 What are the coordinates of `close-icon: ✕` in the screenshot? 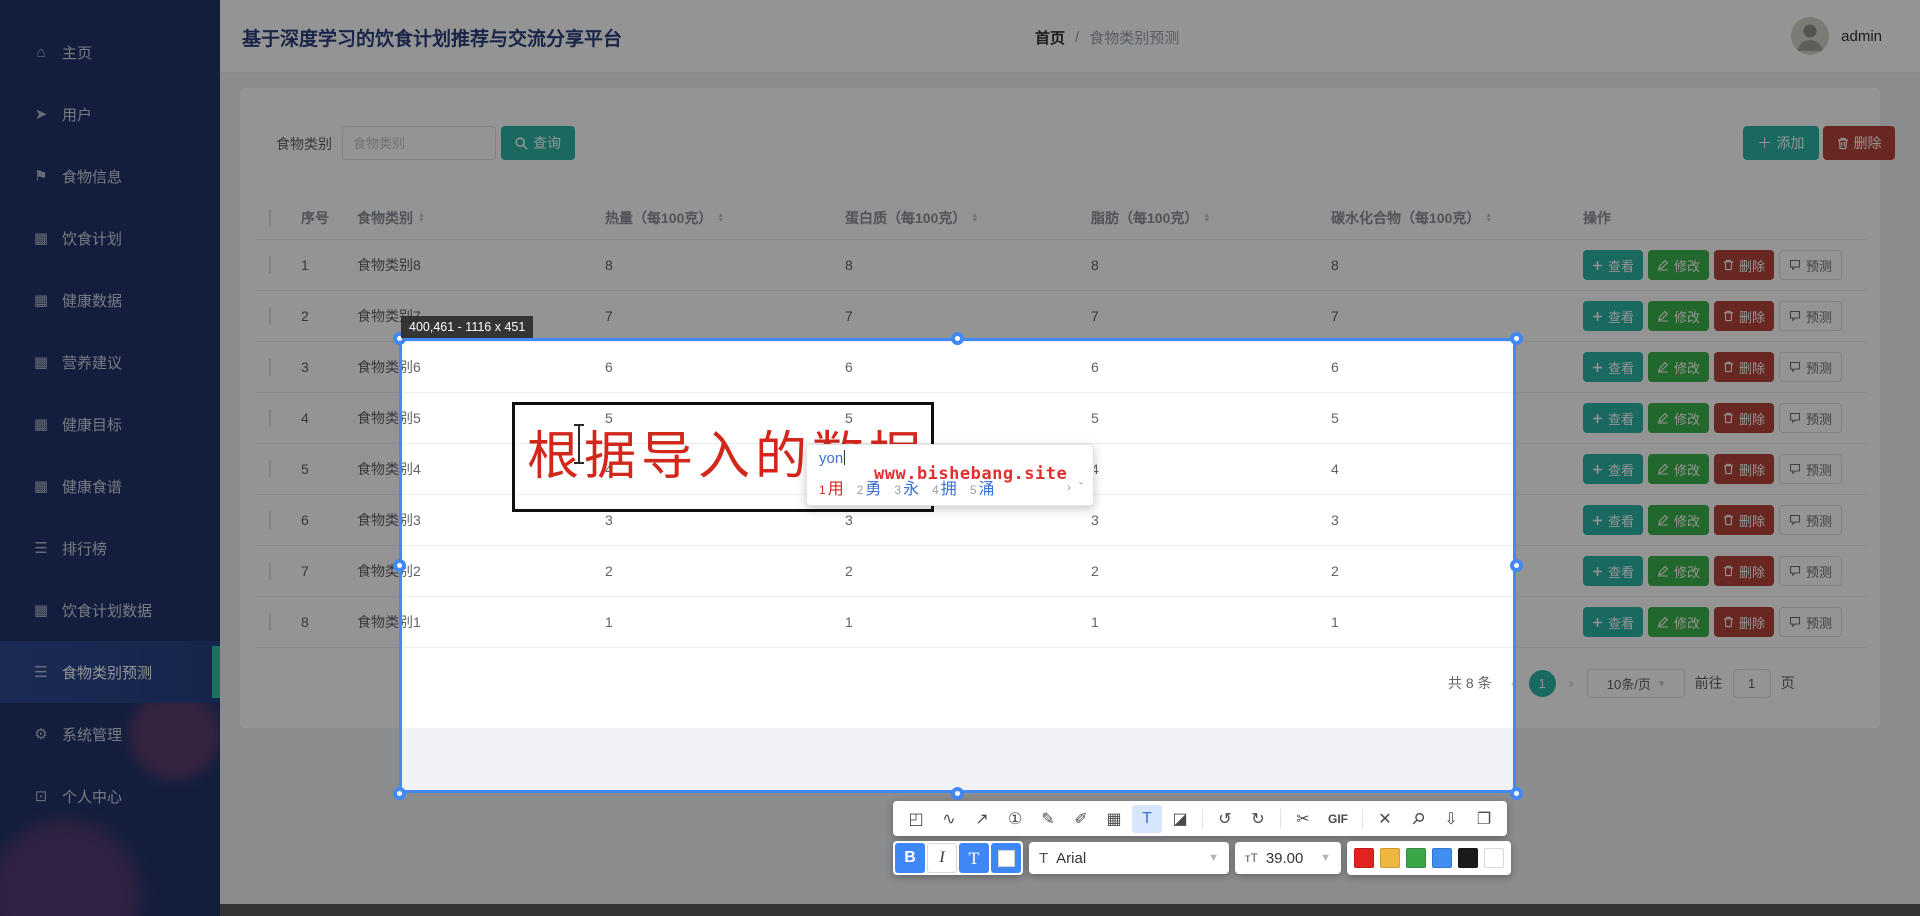 It's located at (1385, 819).